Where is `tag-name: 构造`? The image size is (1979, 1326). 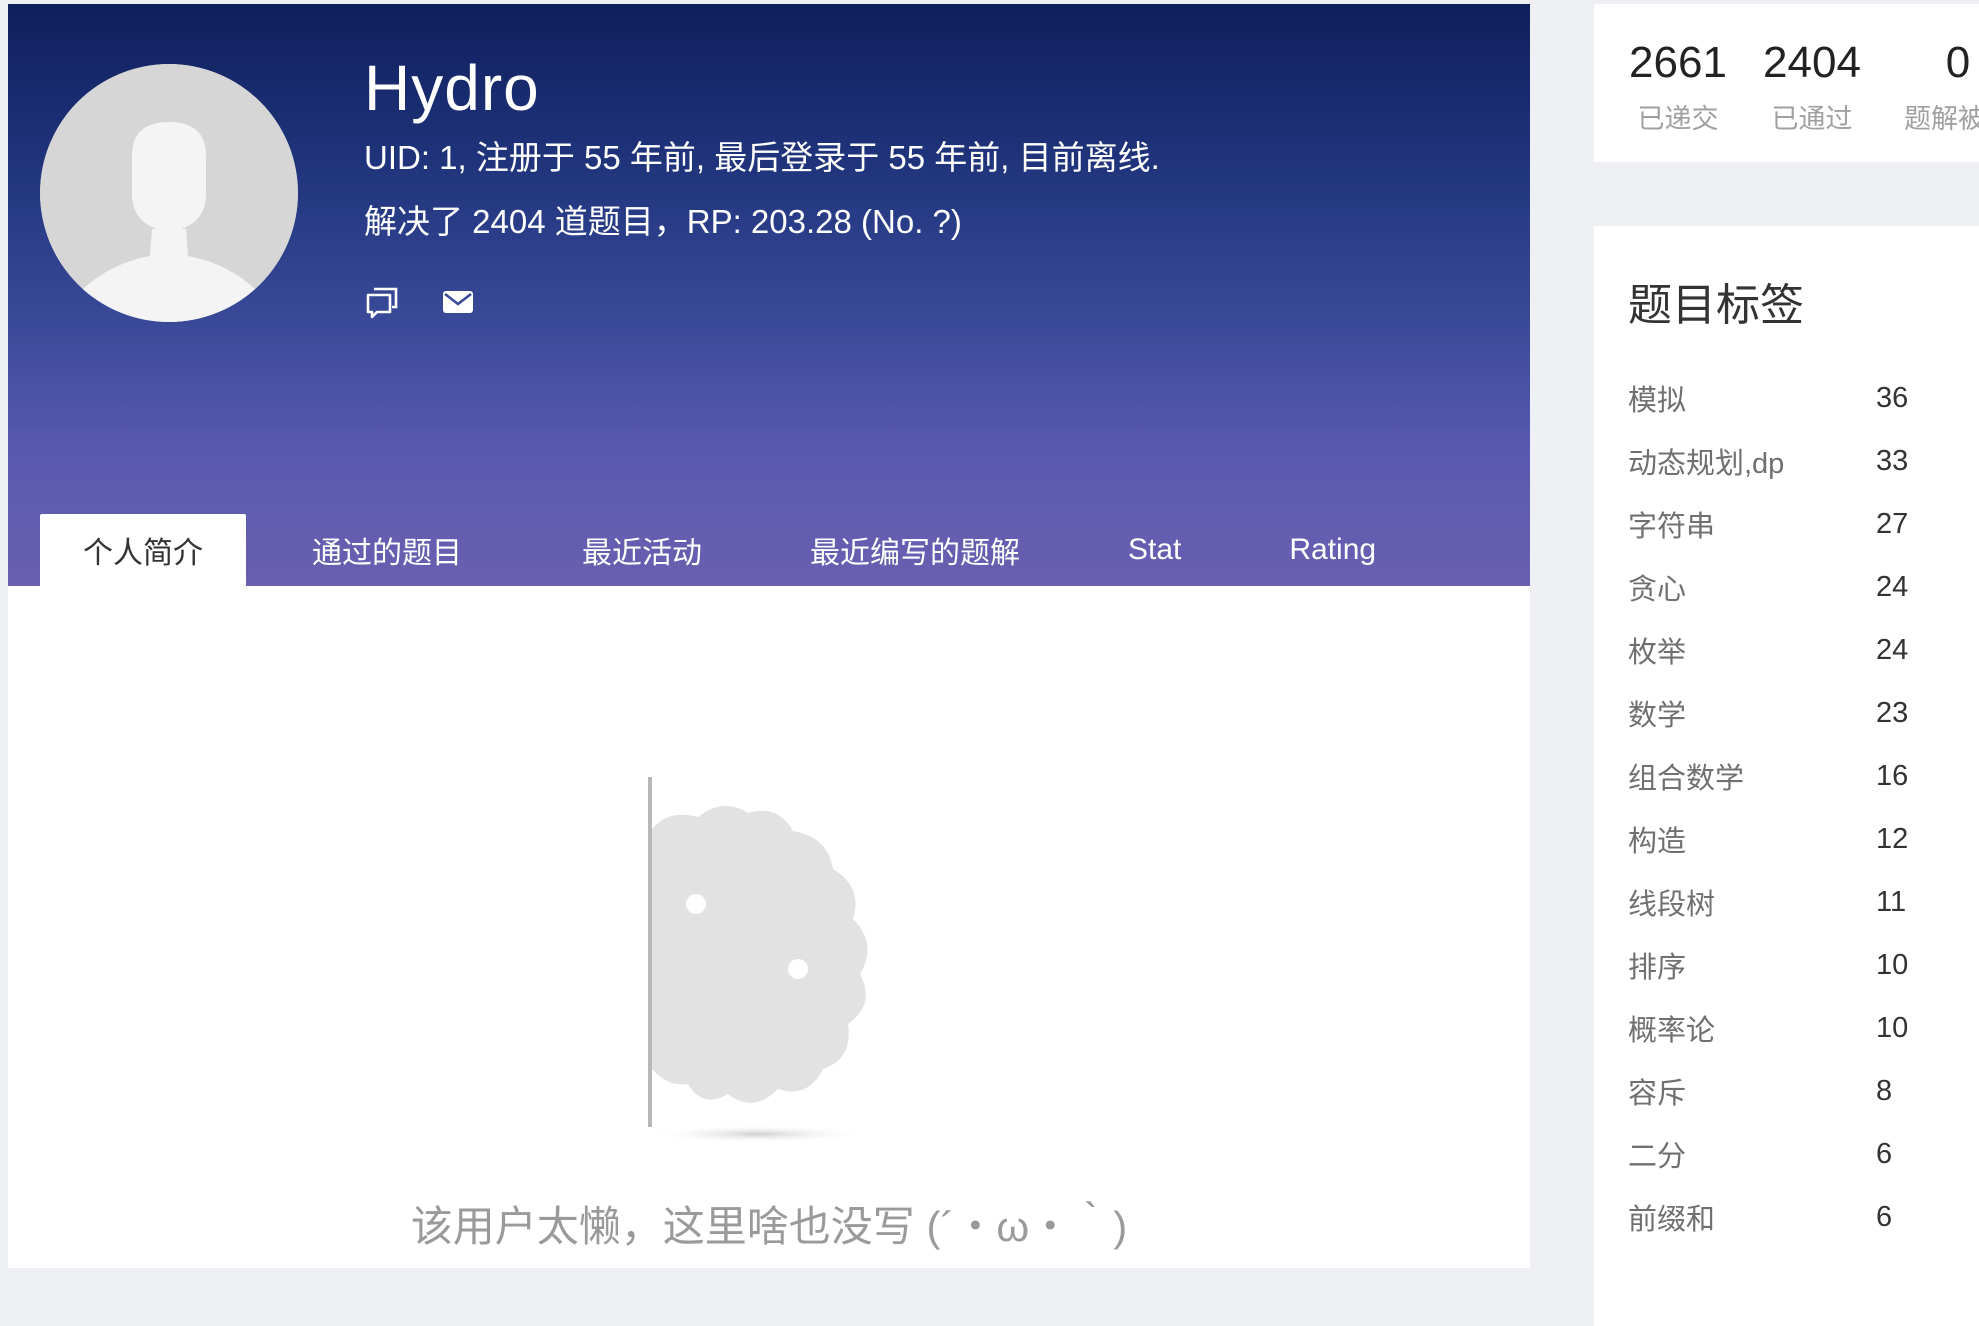
tag-name: 构造 is located at coordinates (1657, 842).